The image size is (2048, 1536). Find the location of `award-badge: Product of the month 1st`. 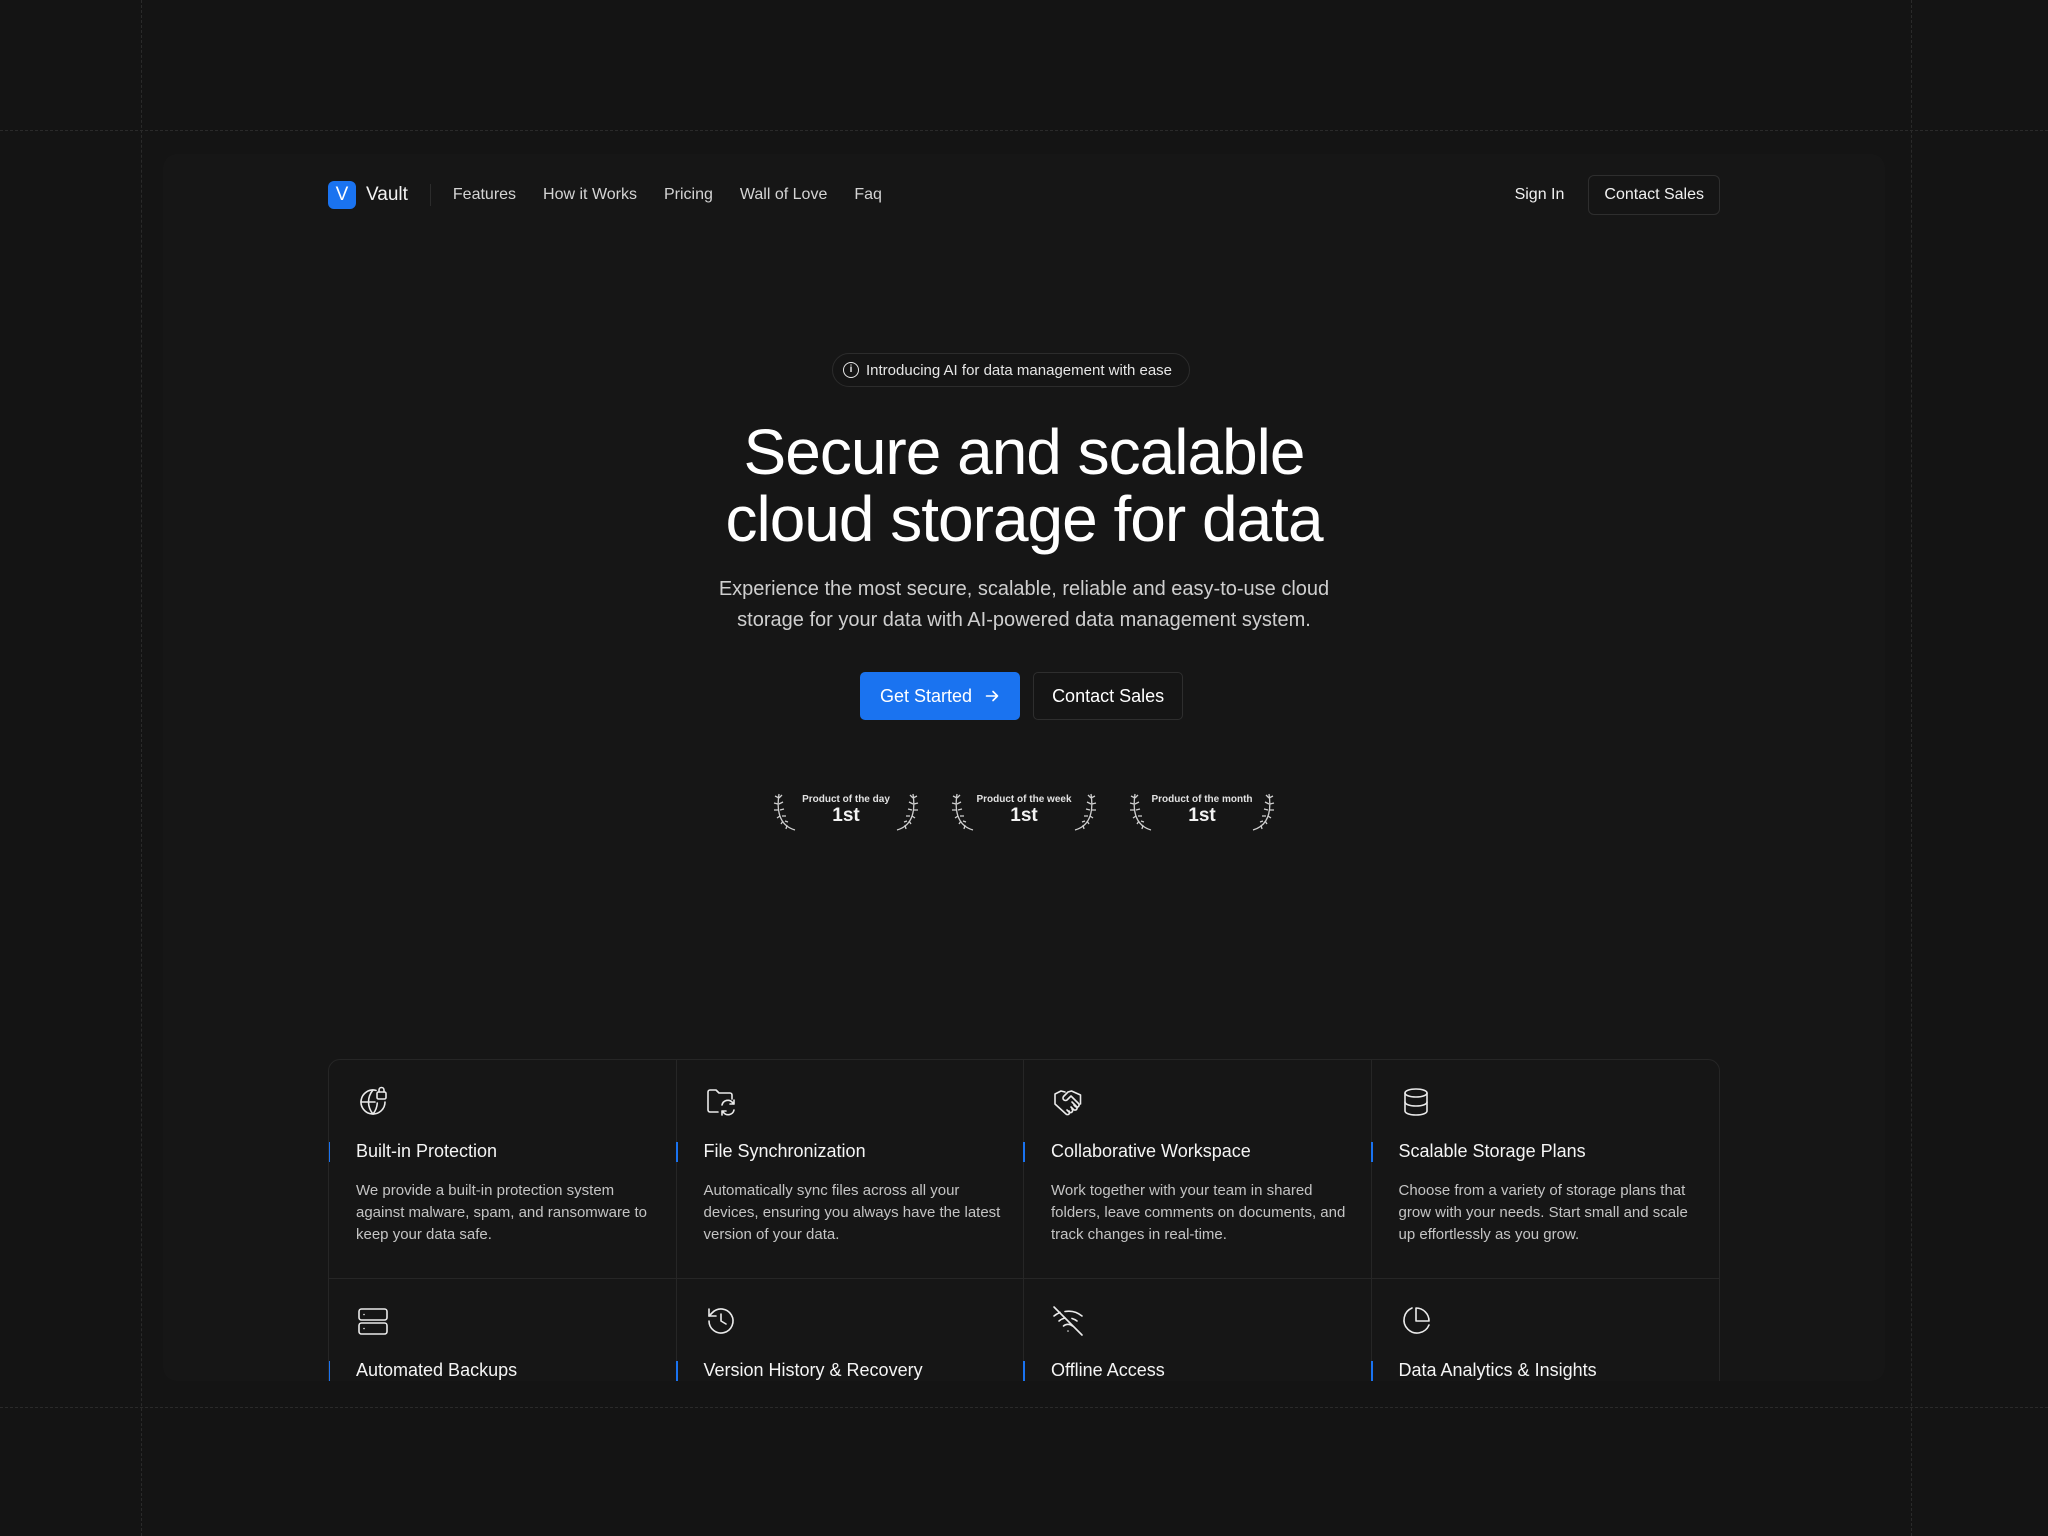

award-badge: Product of the month 1st is located at coordinates (1202, 810).